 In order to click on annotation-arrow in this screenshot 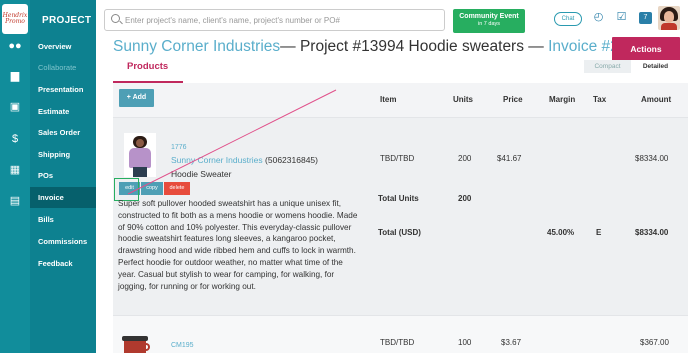, I will do `click(232, 142)`.